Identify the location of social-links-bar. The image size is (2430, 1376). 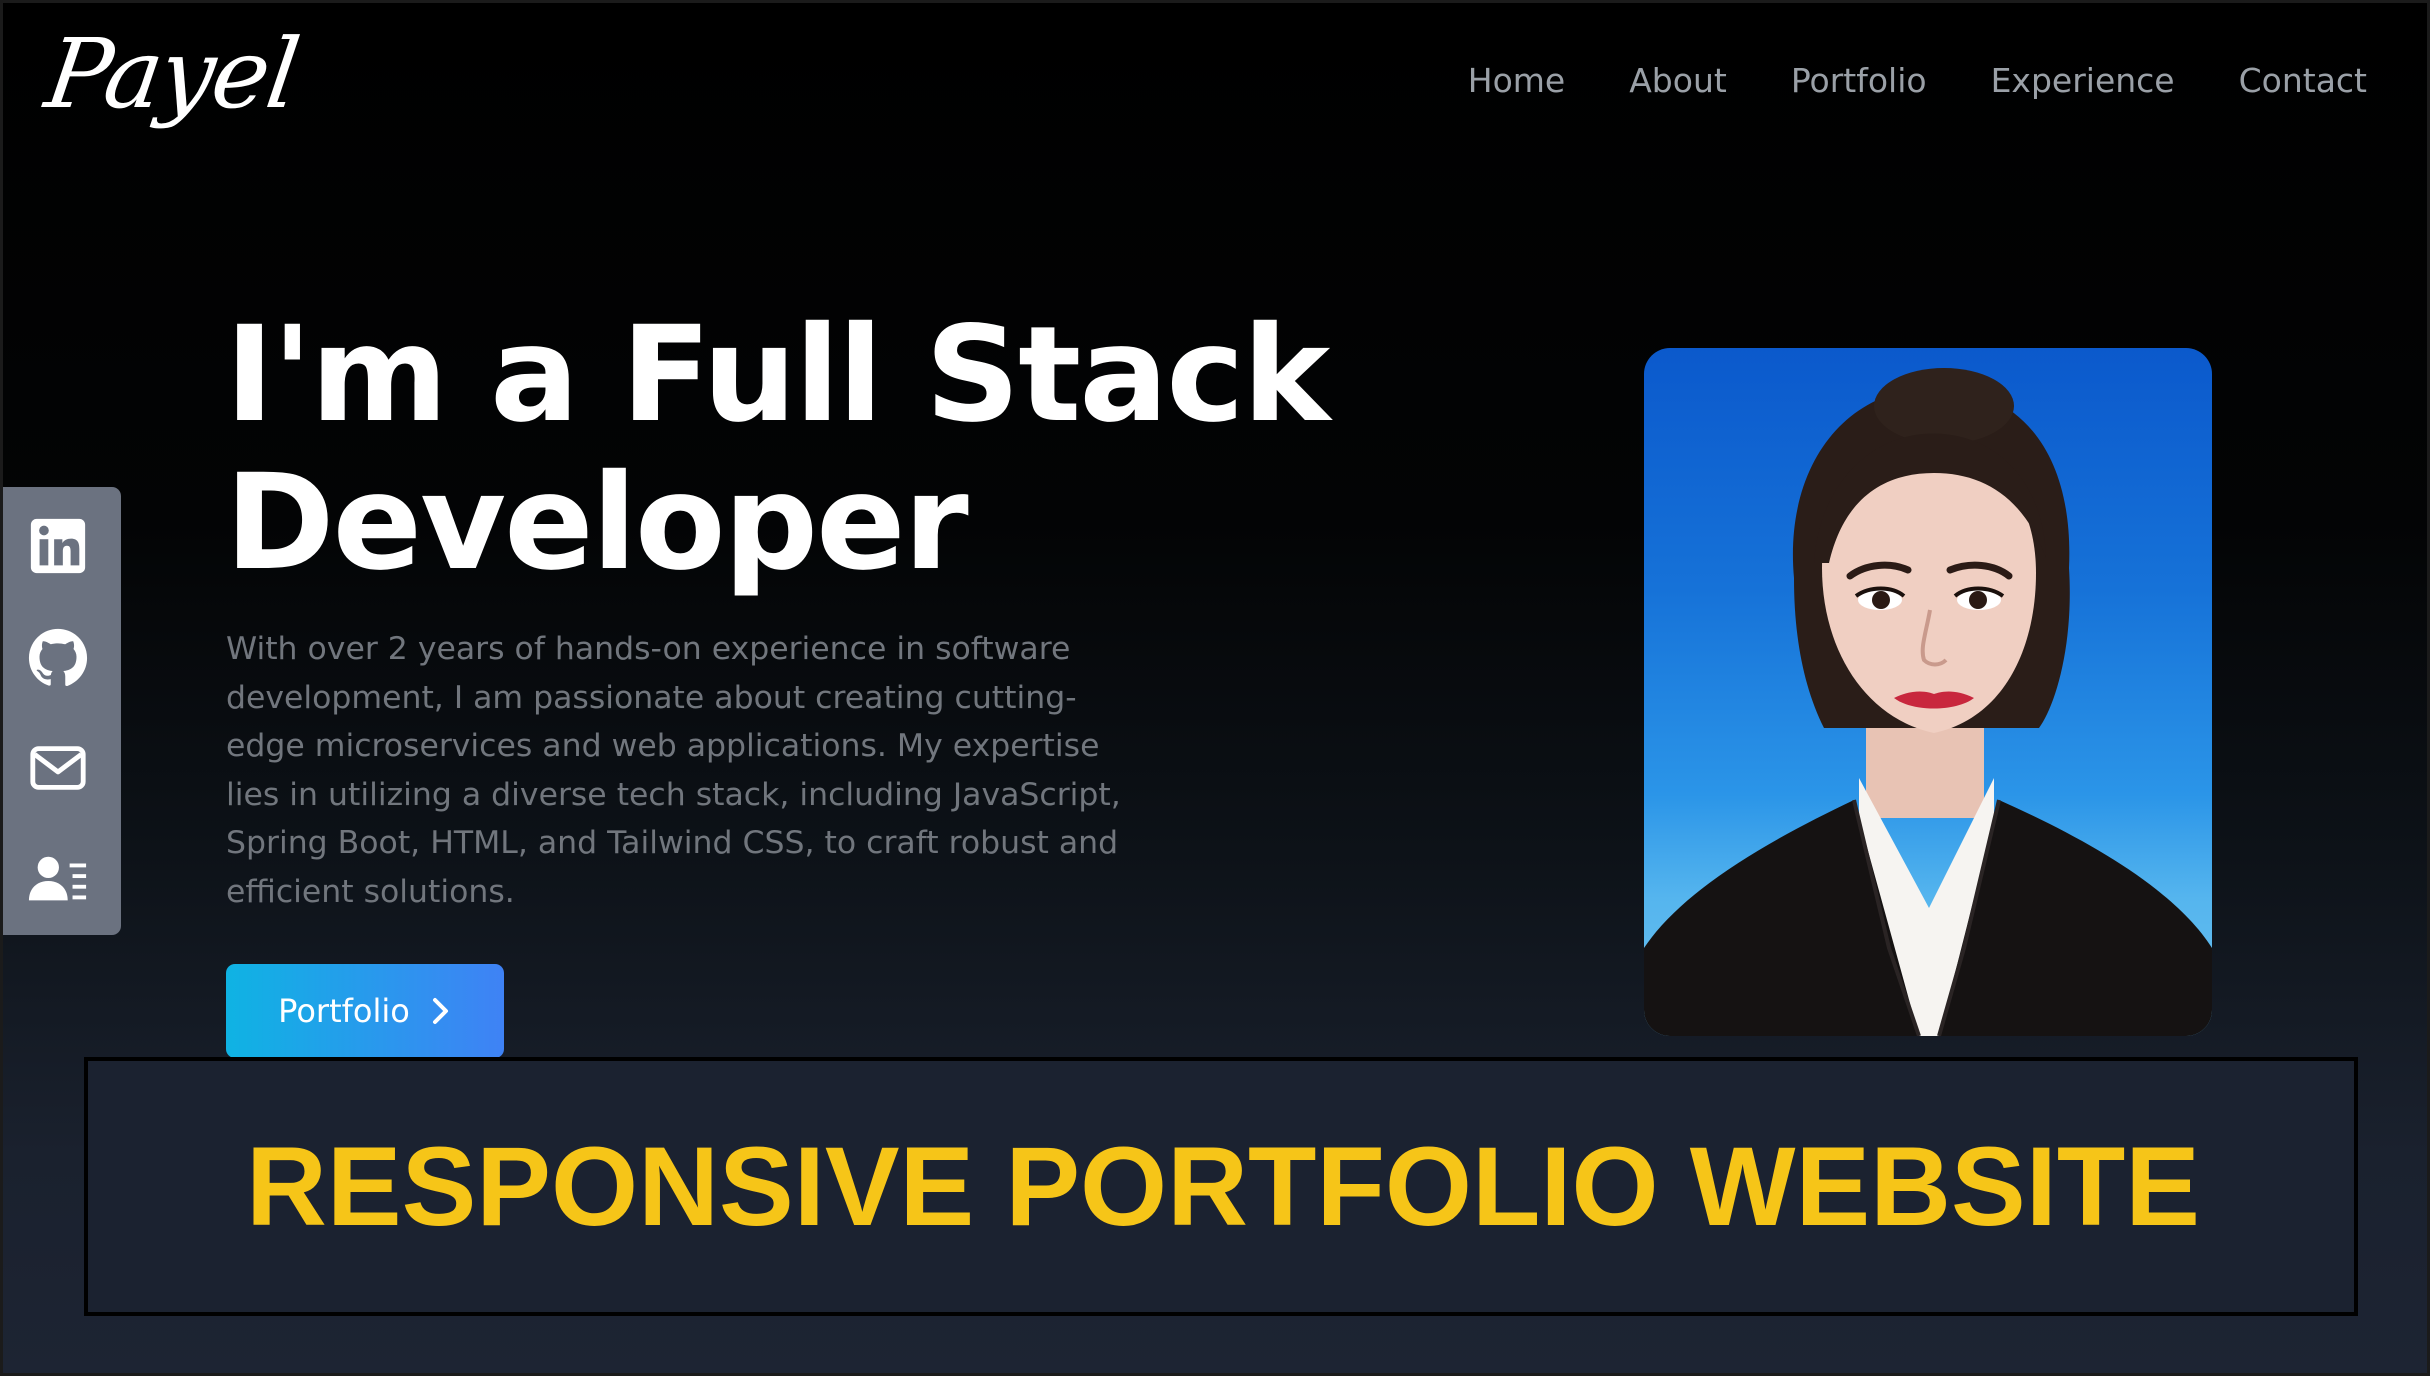
(62, 711).